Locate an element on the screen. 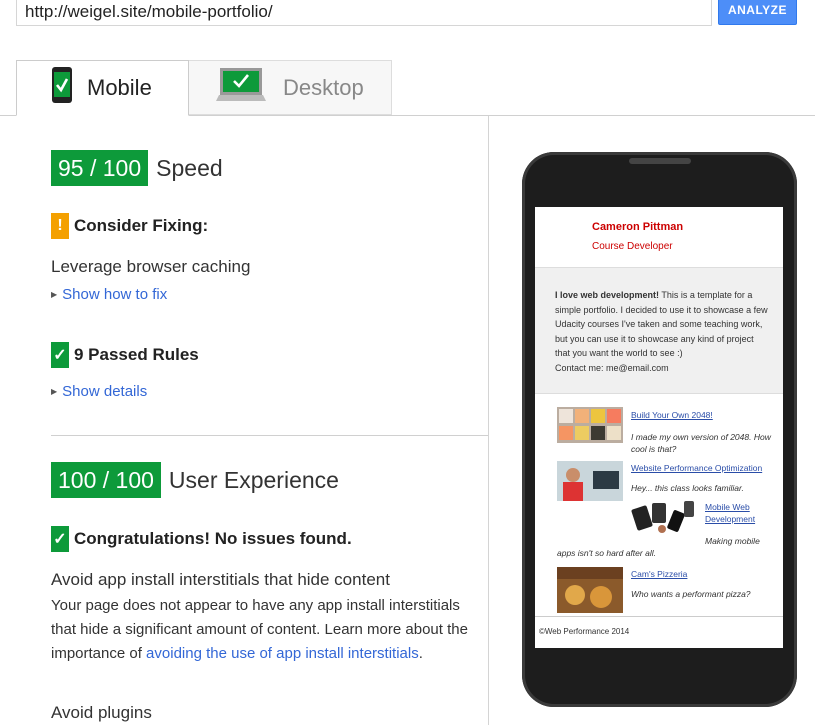  speed-score-value: 95 / 100 is located at coordinates (100, 168).